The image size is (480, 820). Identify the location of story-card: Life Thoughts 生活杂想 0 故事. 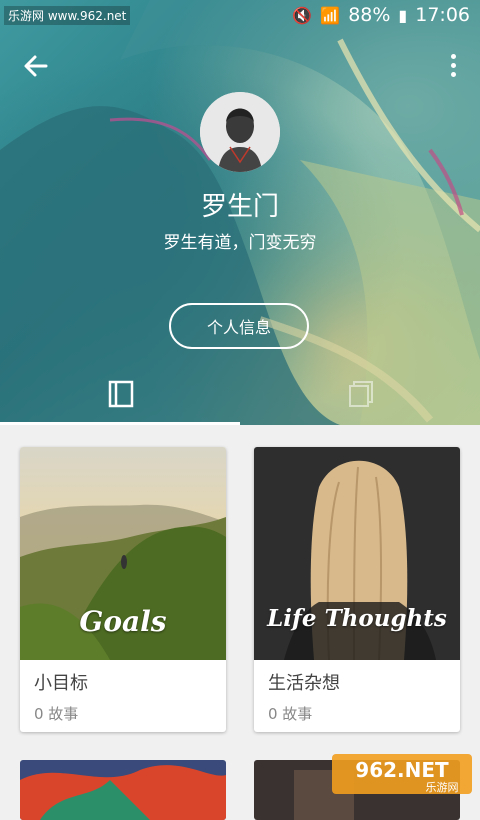
(357, 589).